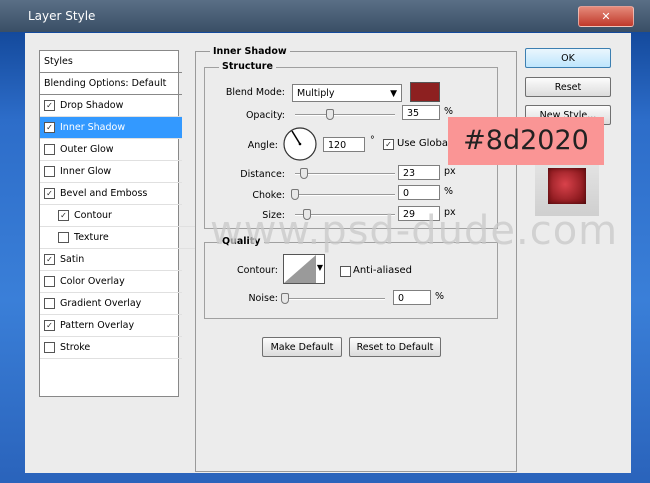  I want to click on styles-list-item-bevel-and-emboss: ✓ Bevel and Emboss, so click(111, 194).